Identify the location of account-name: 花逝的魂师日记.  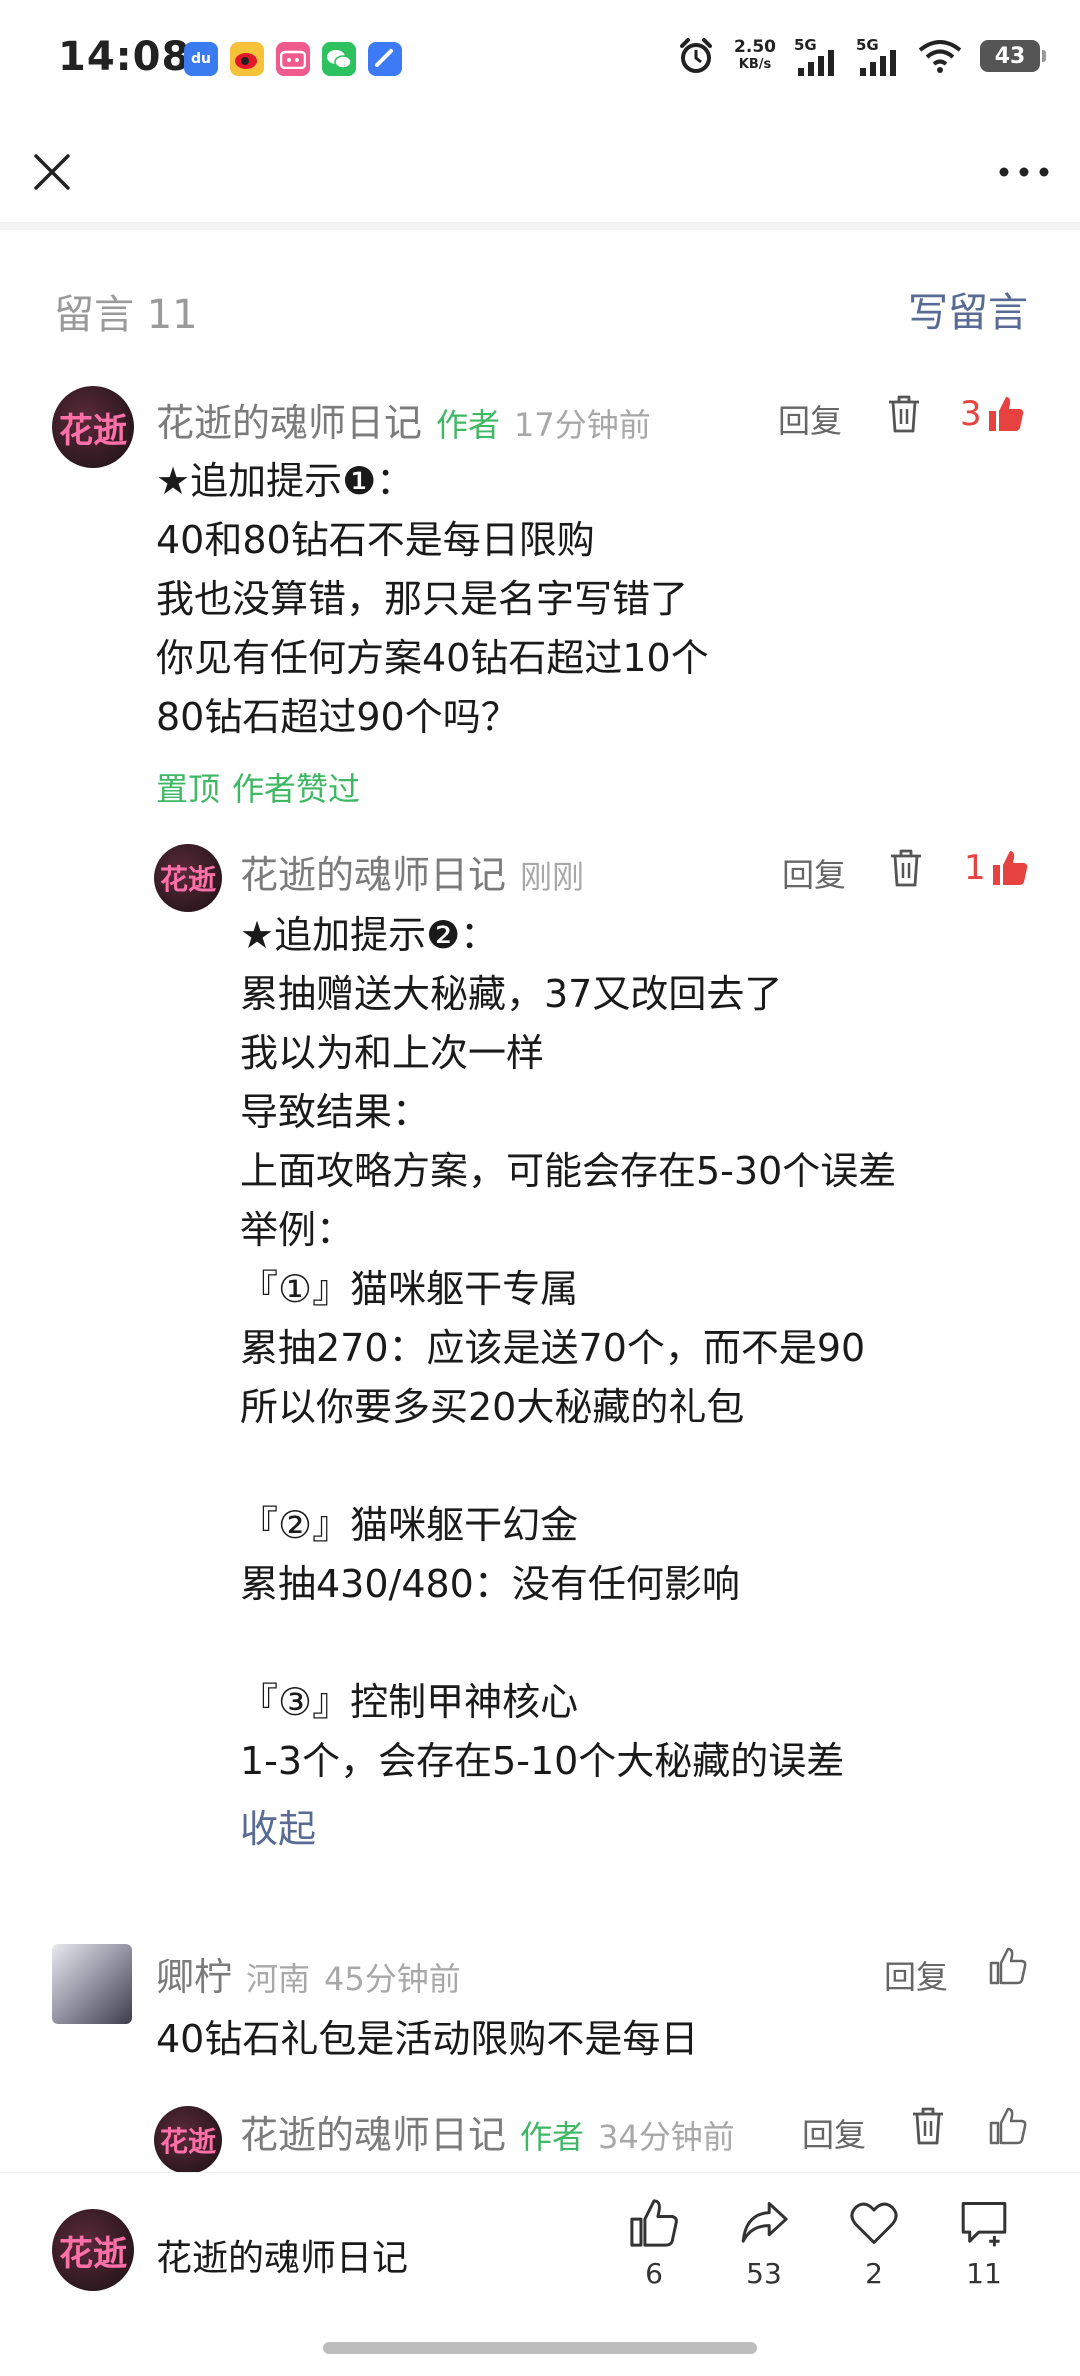
(282, 2255).